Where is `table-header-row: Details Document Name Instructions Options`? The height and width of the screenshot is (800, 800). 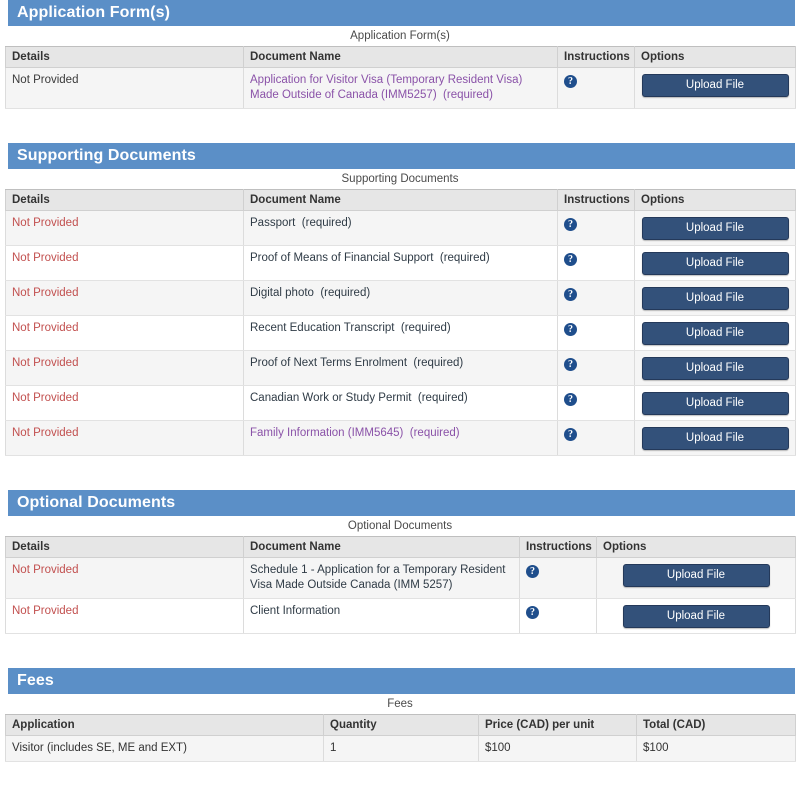
table-header-row: Details Document Name Instructions Options is located at coordinates (400, 547).